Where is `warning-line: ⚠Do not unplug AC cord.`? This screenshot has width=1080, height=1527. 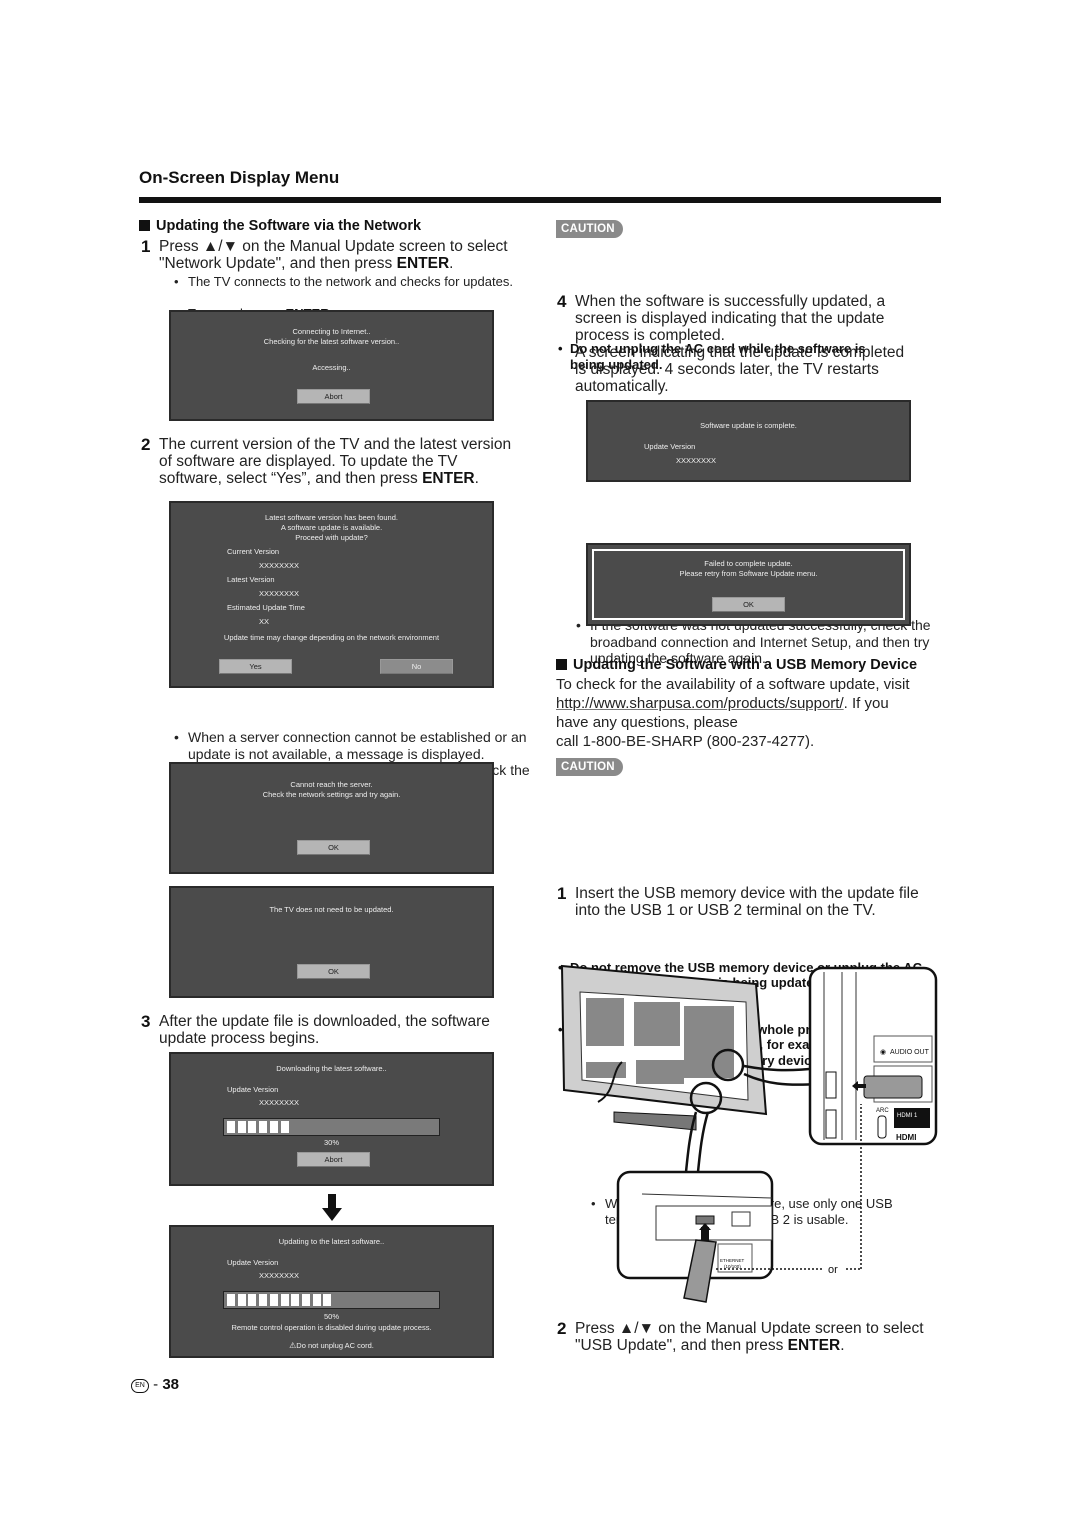 warning-line: ⚠Do not unplug AC cord. is located at coordinates (331, 1346).